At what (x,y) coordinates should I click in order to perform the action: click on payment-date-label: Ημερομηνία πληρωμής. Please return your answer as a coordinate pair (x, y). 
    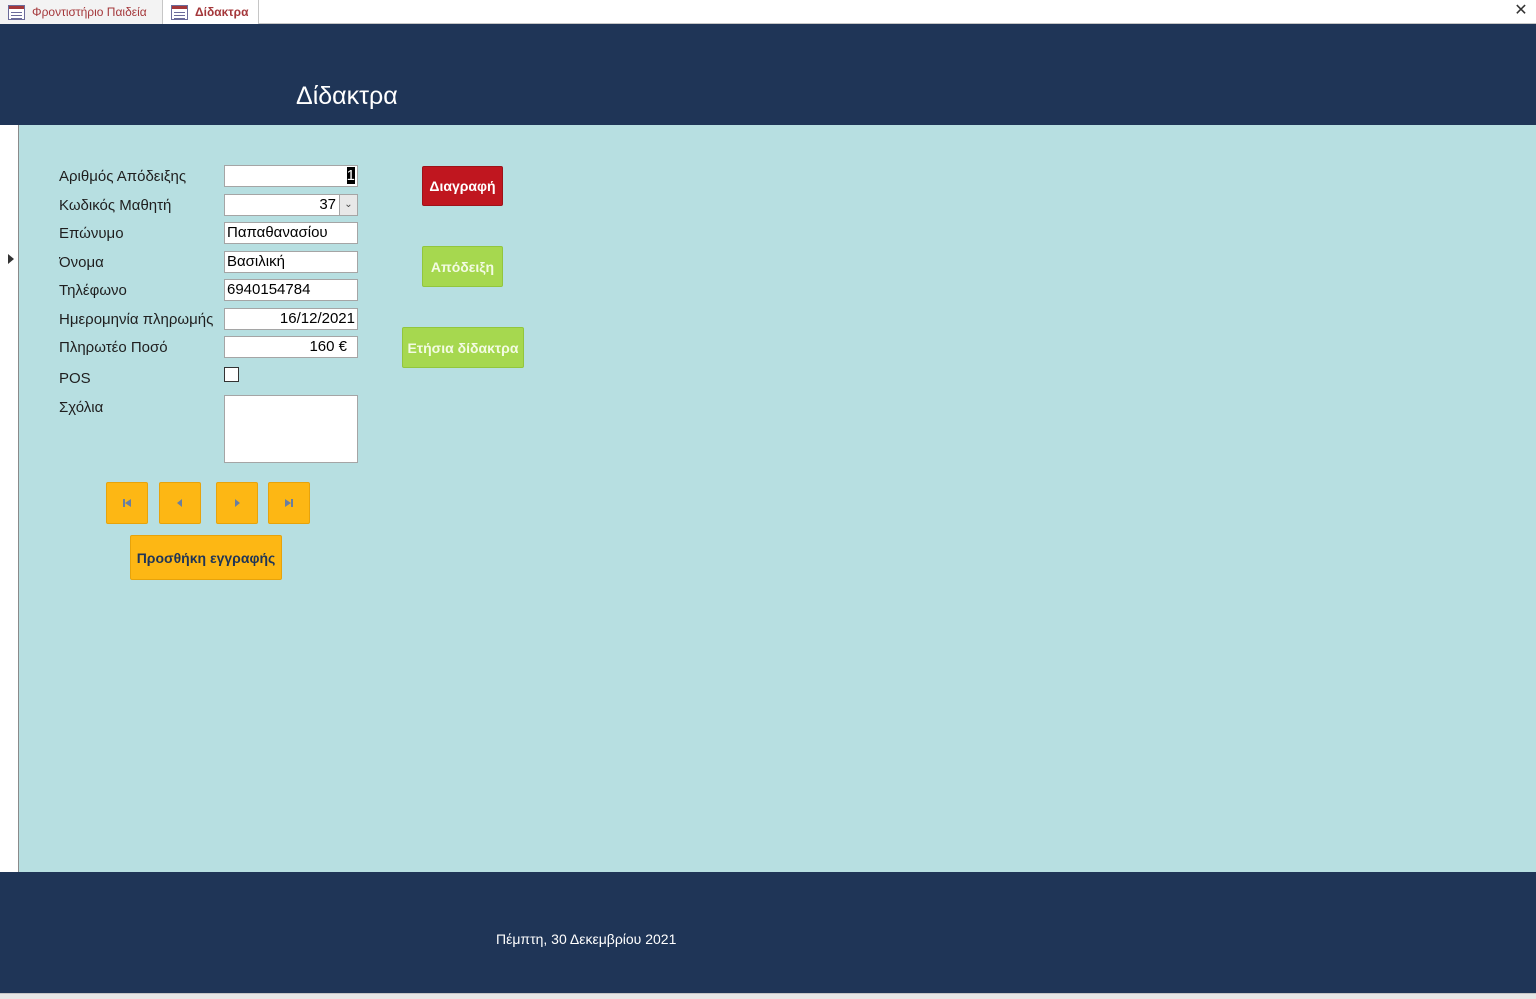
    Looking at the image, I should click on (136, 319).